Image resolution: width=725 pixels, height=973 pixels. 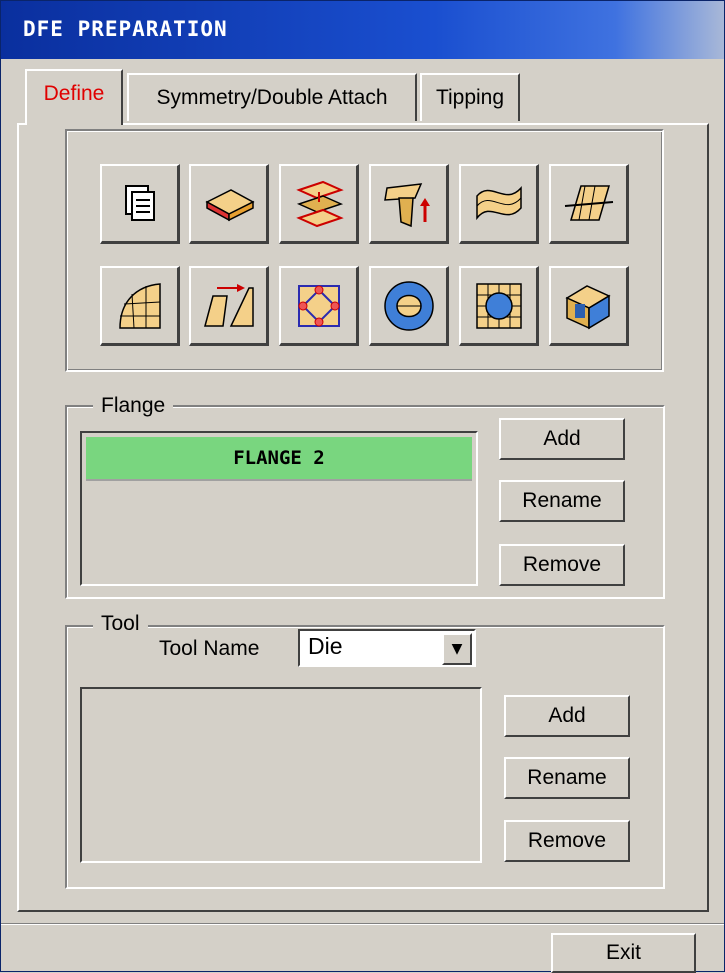 I want to click on tool-remove-button: Remove, so click(x=567, y=841).